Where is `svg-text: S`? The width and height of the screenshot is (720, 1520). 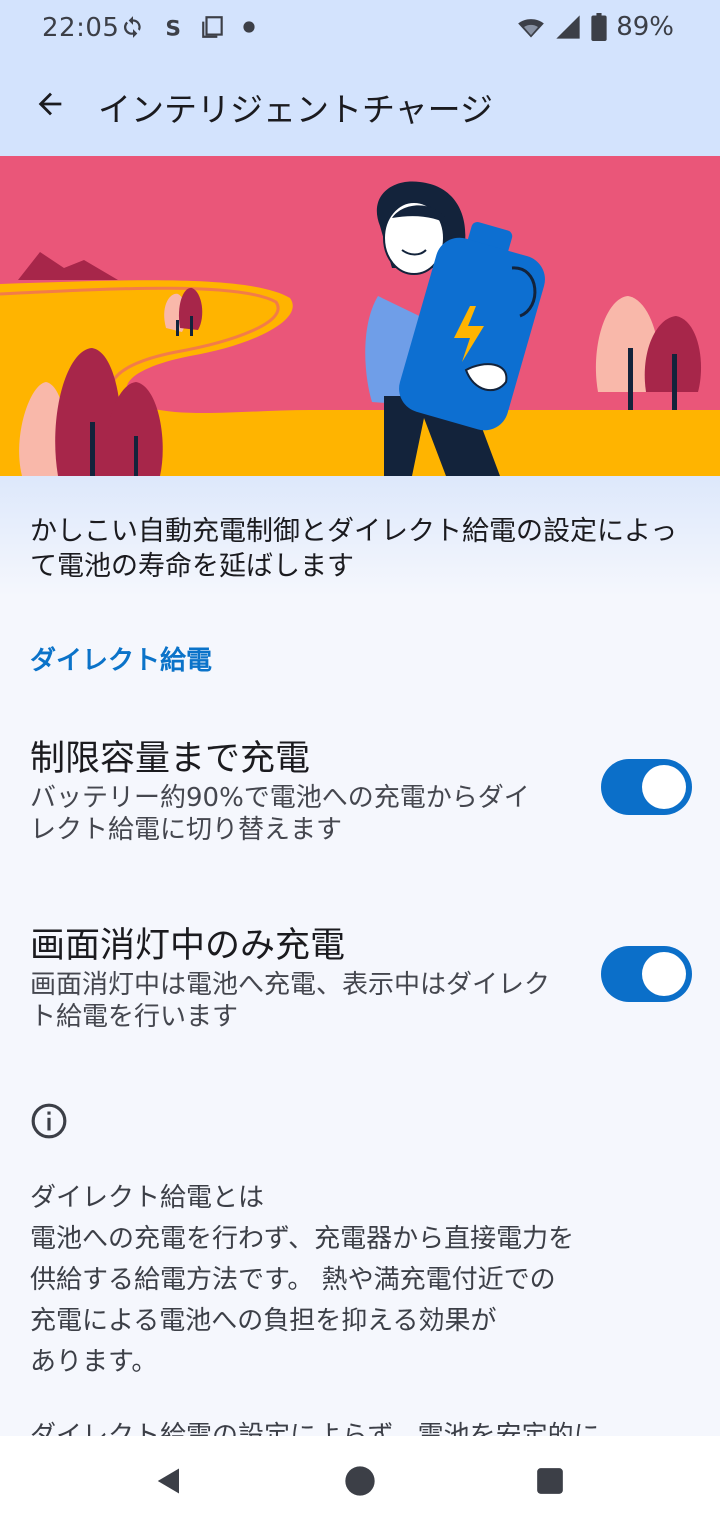
svg-text: S is located at coordinates (173, 28).